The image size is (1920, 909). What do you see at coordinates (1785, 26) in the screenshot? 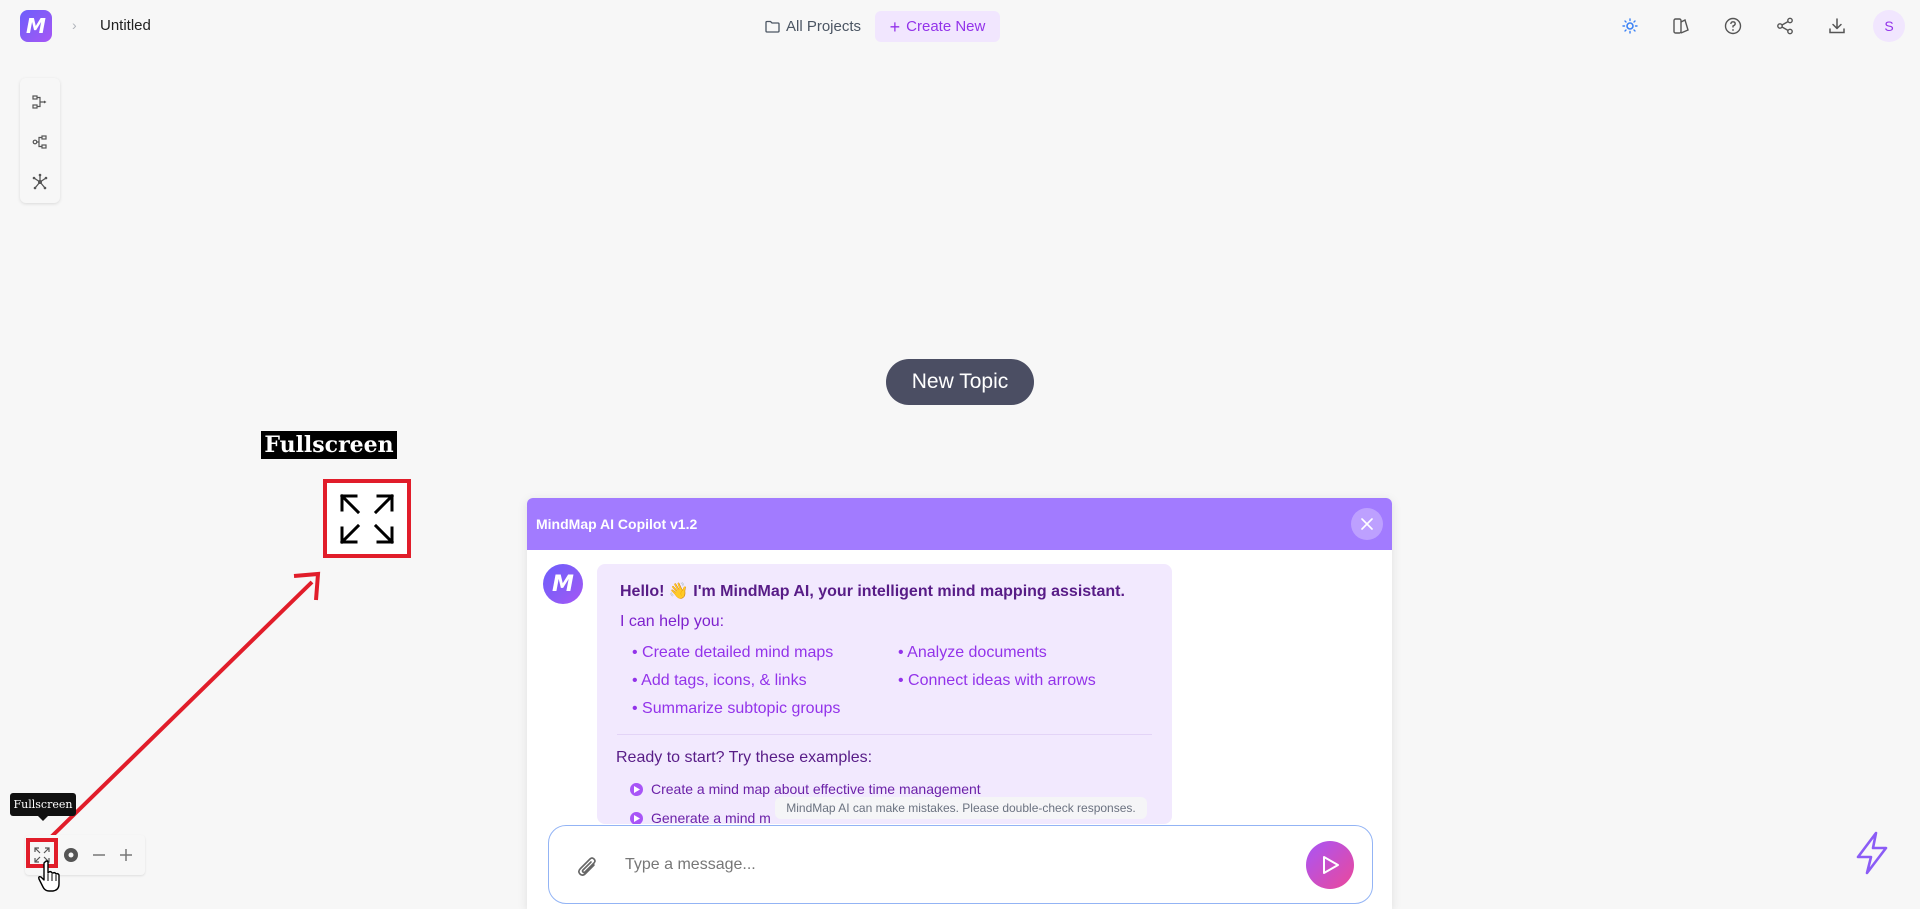
I see `share-icon` at bounding box center [1785, 26].